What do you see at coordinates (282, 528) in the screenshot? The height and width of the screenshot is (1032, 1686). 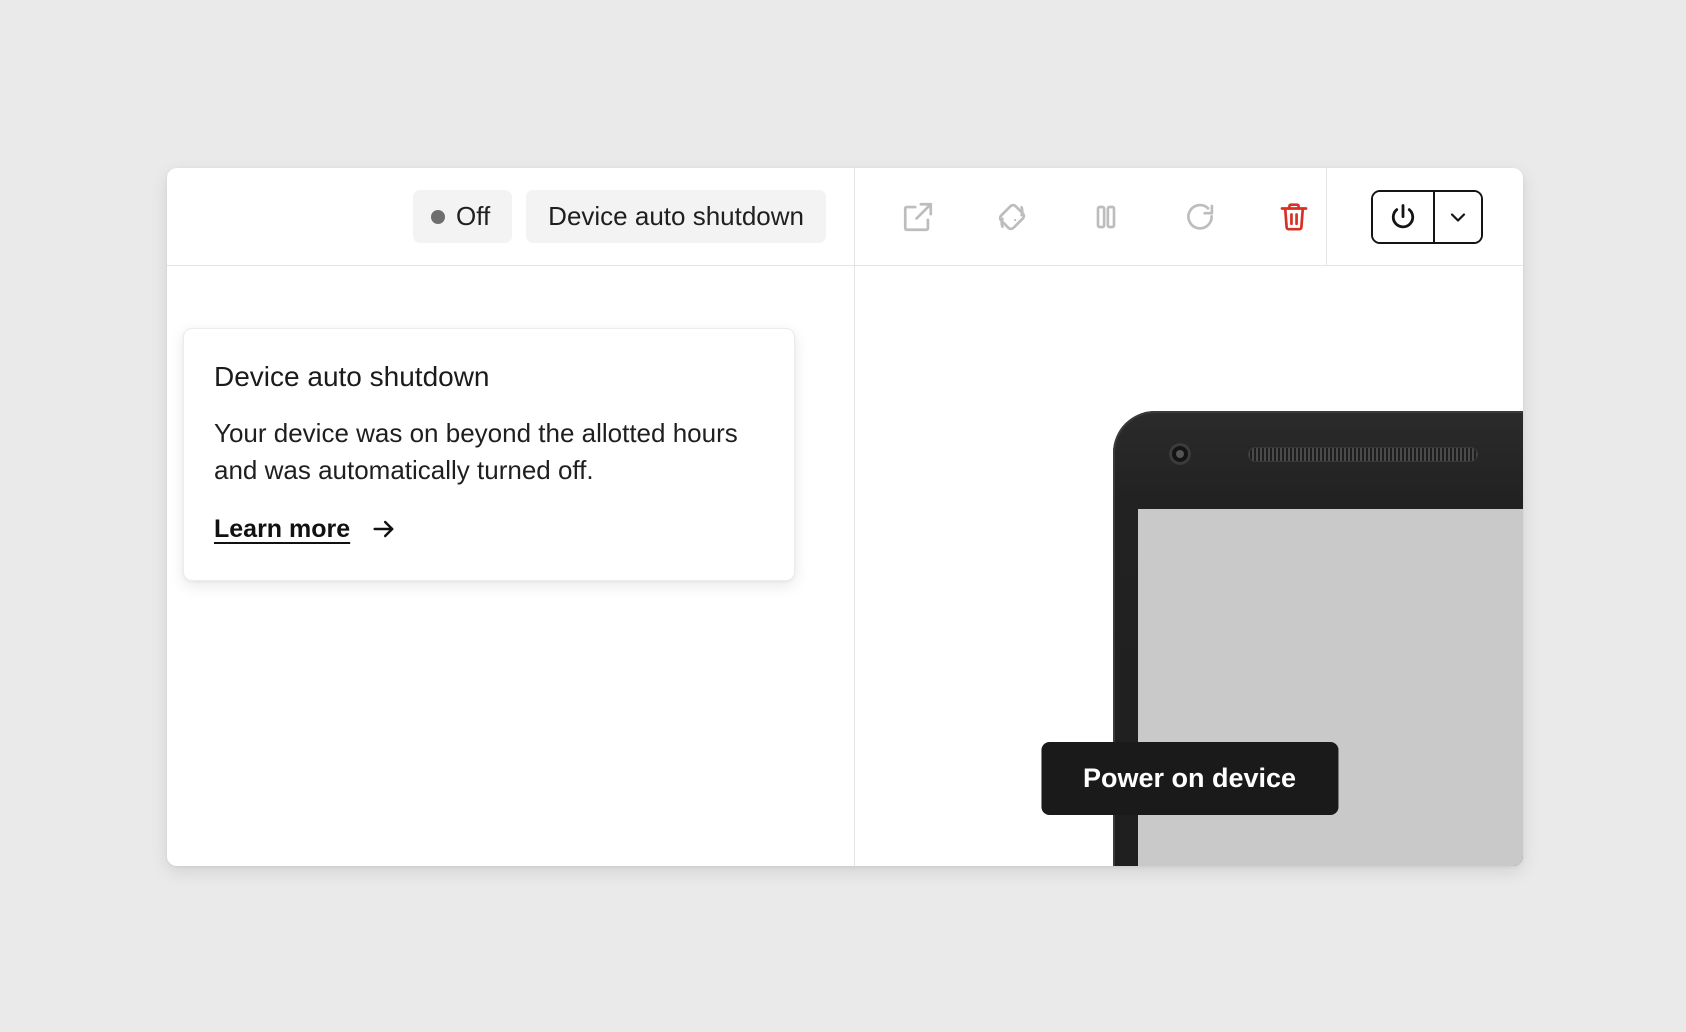 I see `learn-more-label: Learn more` at bounding box center [282, 528].